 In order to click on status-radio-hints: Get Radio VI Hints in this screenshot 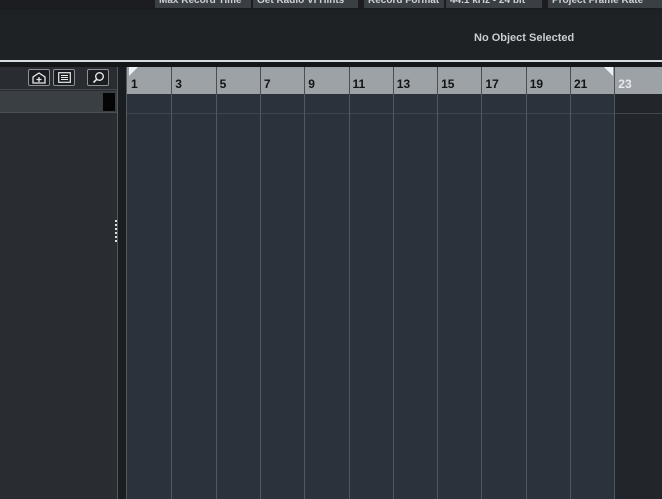, I will do `click(305, 4)`.